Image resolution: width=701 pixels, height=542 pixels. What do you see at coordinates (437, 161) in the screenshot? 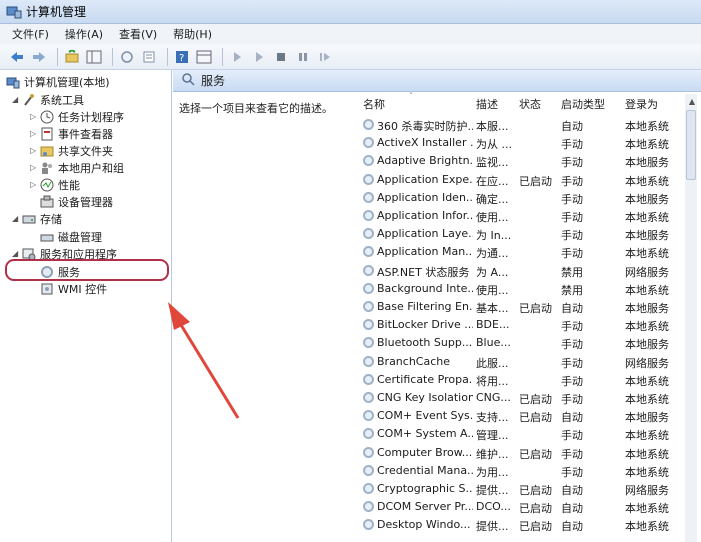
I see `table-row: Adaptive Brightn... 监视... 手动 本地服务` at bounding box center [437, 161].